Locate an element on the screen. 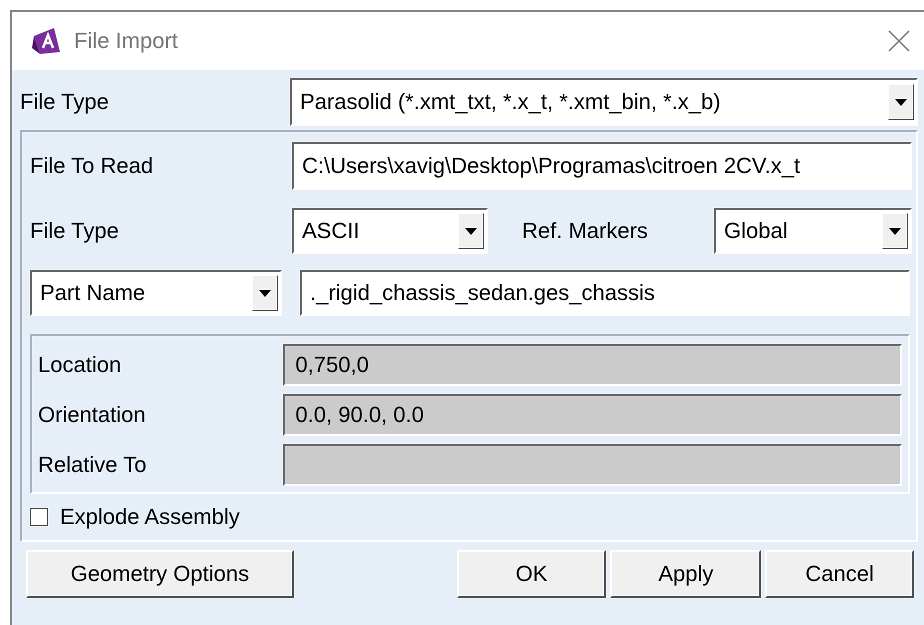  file-to-read-label: File To Read is located at coordinates (92, 166).